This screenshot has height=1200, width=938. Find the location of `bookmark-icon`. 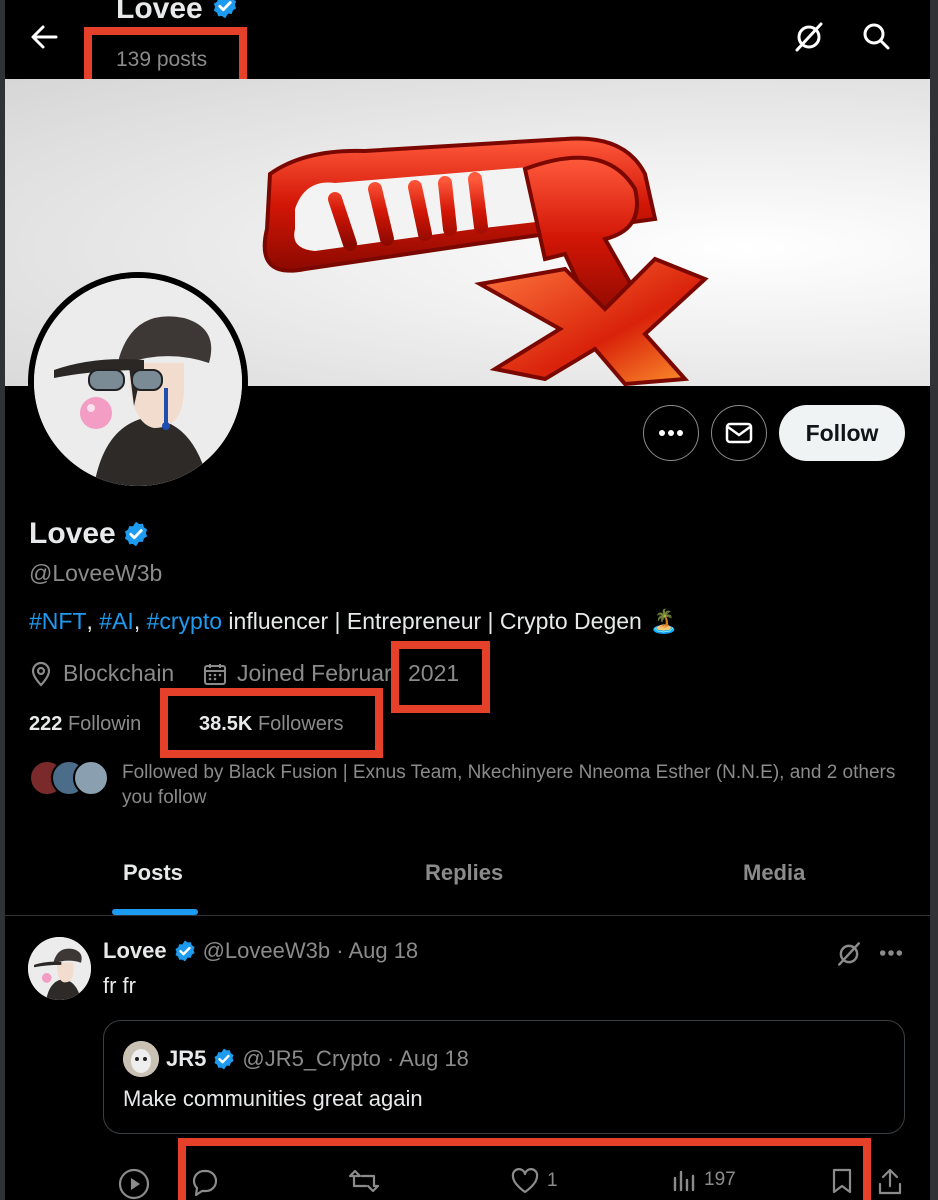

bookmark-icon is located at coordinates (842, 1181).